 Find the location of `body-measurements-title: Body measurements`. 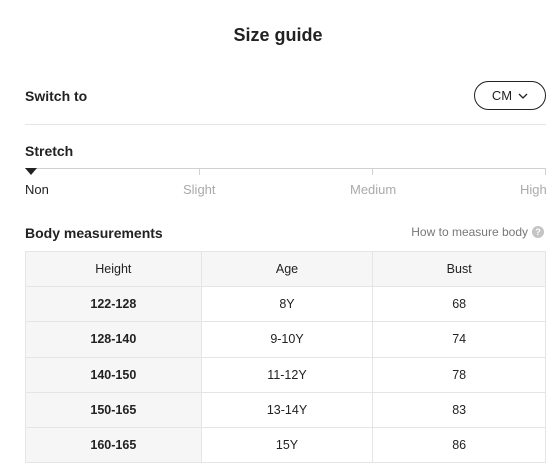

body-measurements-title: Body measurements is located at coordinates (94, 233).